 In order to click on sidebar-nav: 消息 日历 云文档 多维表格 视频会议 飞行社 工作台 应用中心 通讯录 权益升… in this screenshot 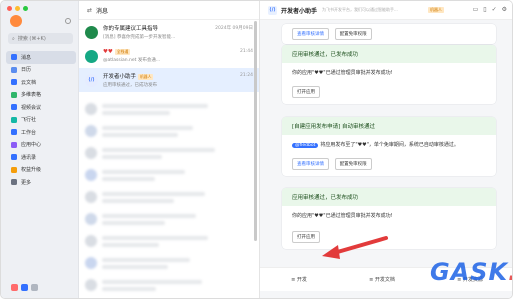, I will do `click(41, 120)`.